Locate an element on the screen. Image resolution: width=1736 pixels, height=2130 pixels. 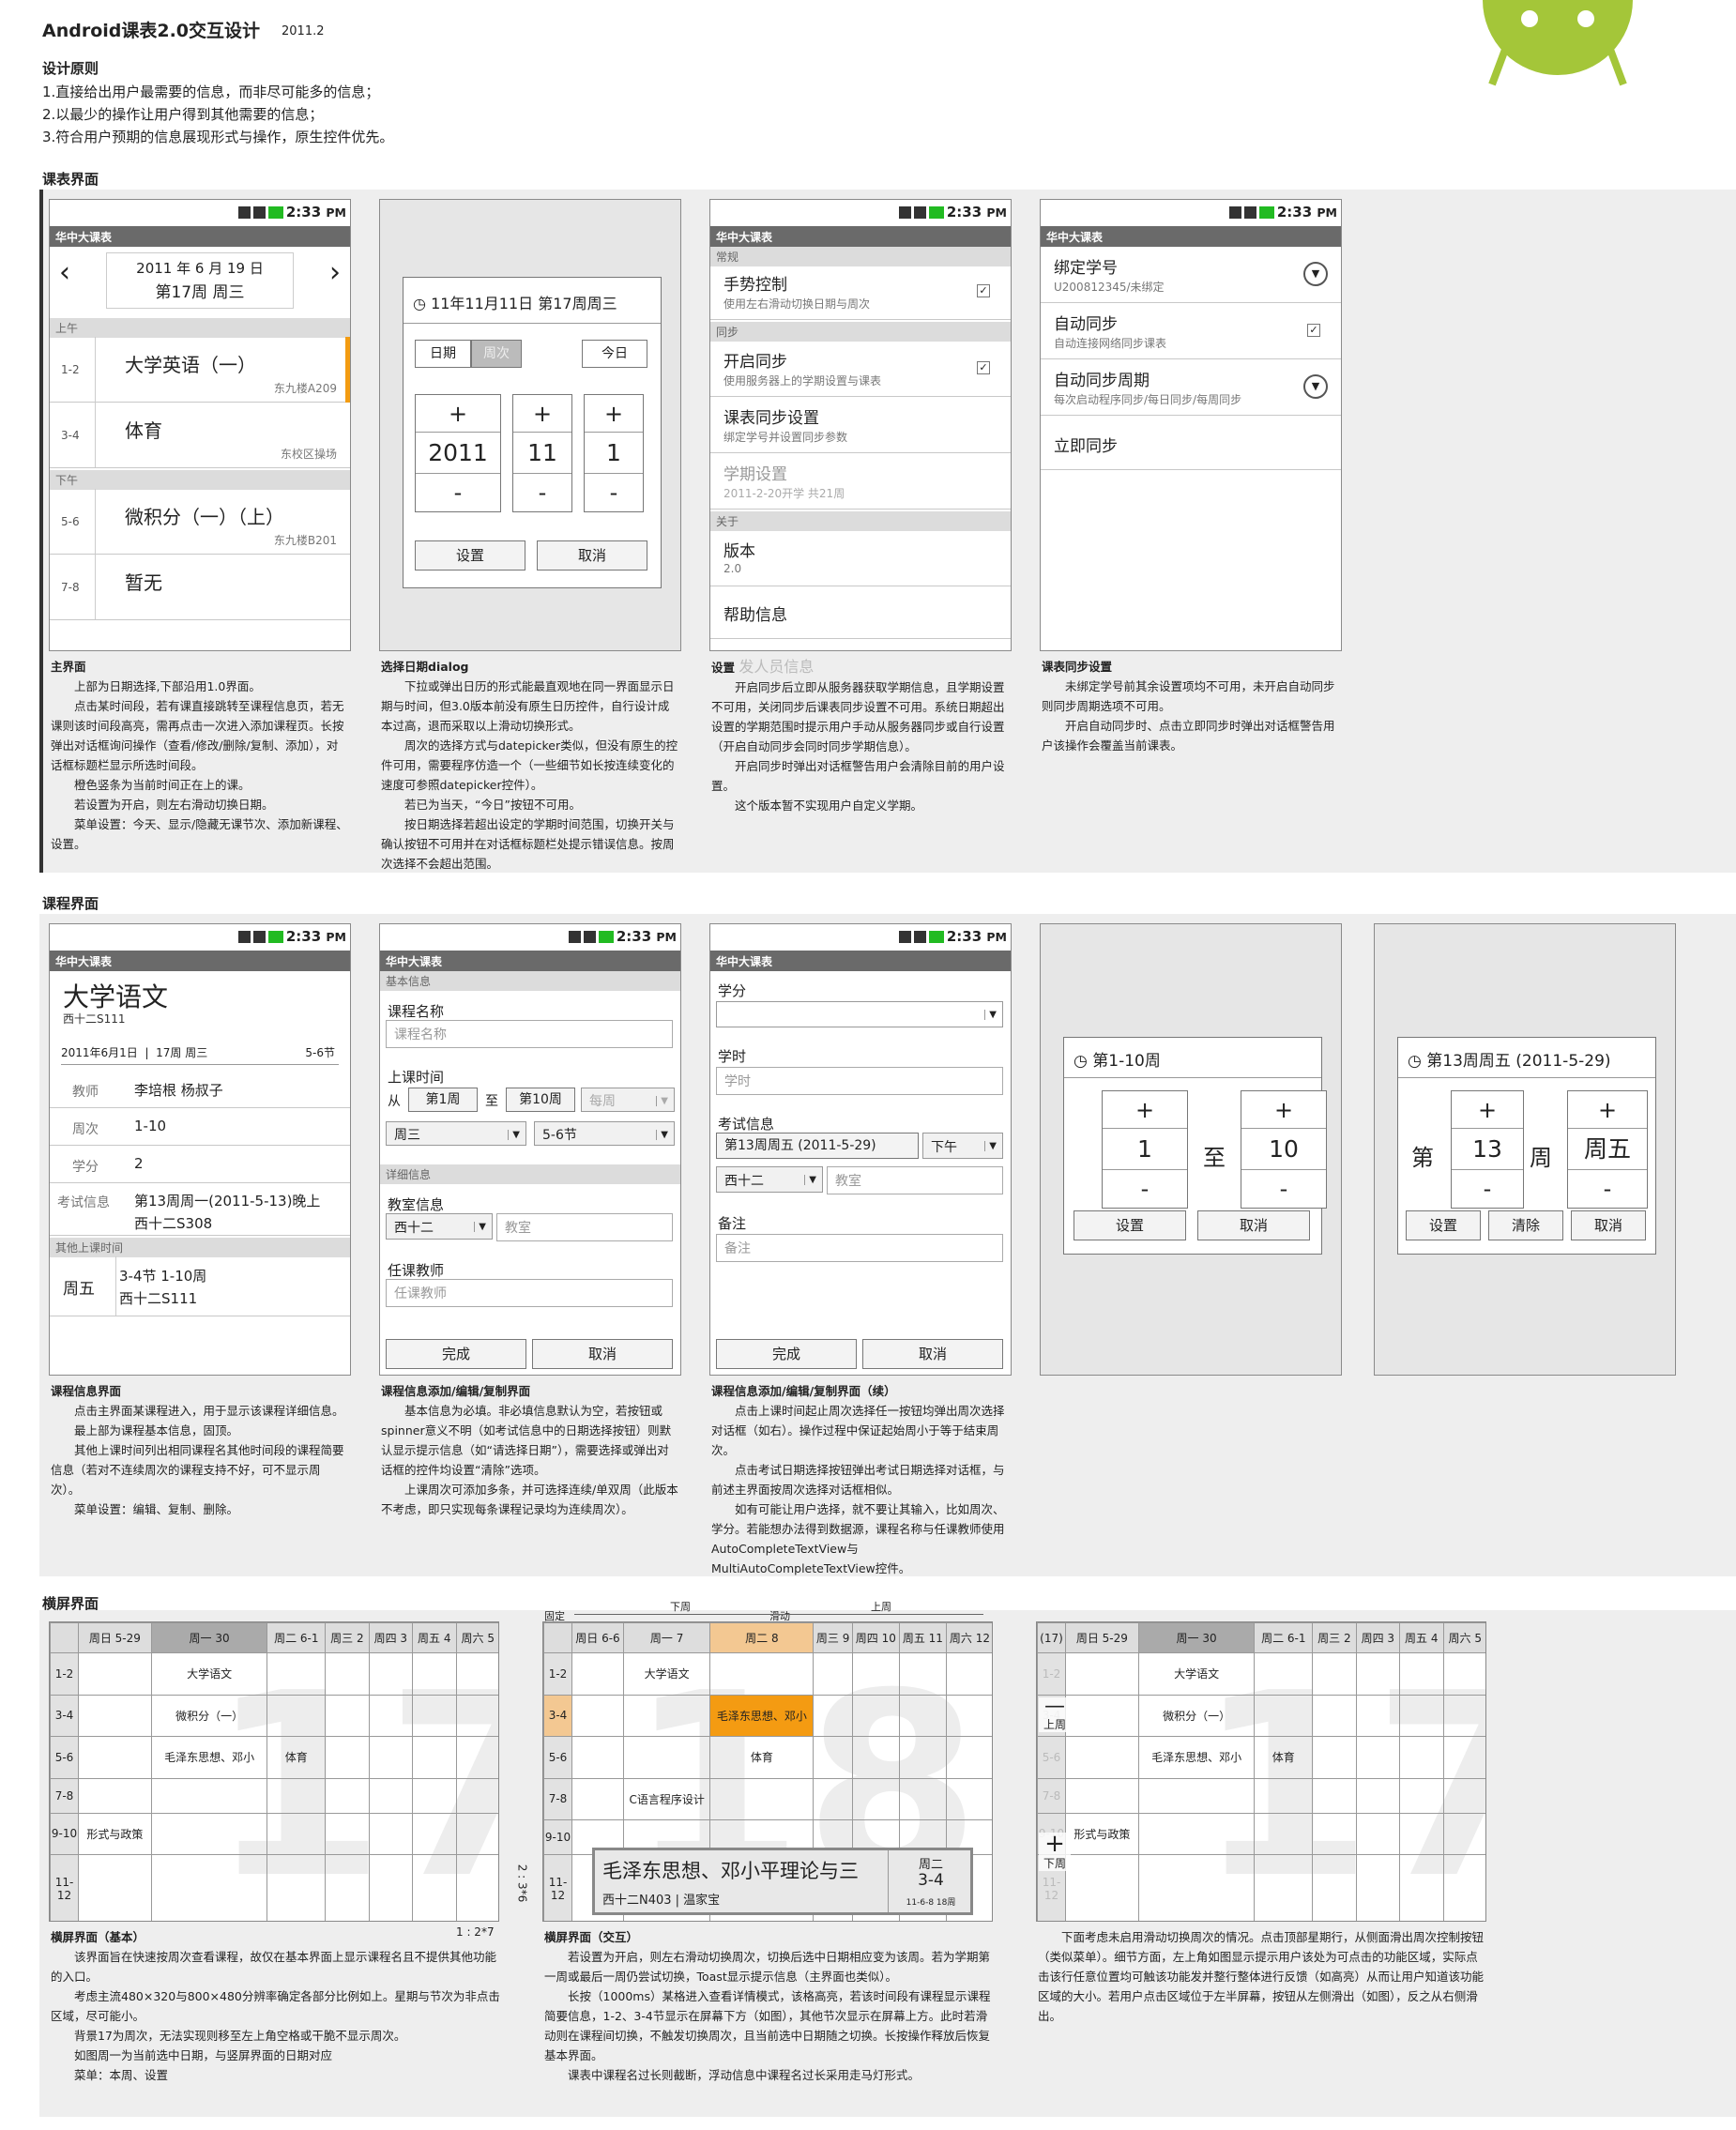
auto-sync-checkbox: ✓ is located at coordinates (1313, 330).